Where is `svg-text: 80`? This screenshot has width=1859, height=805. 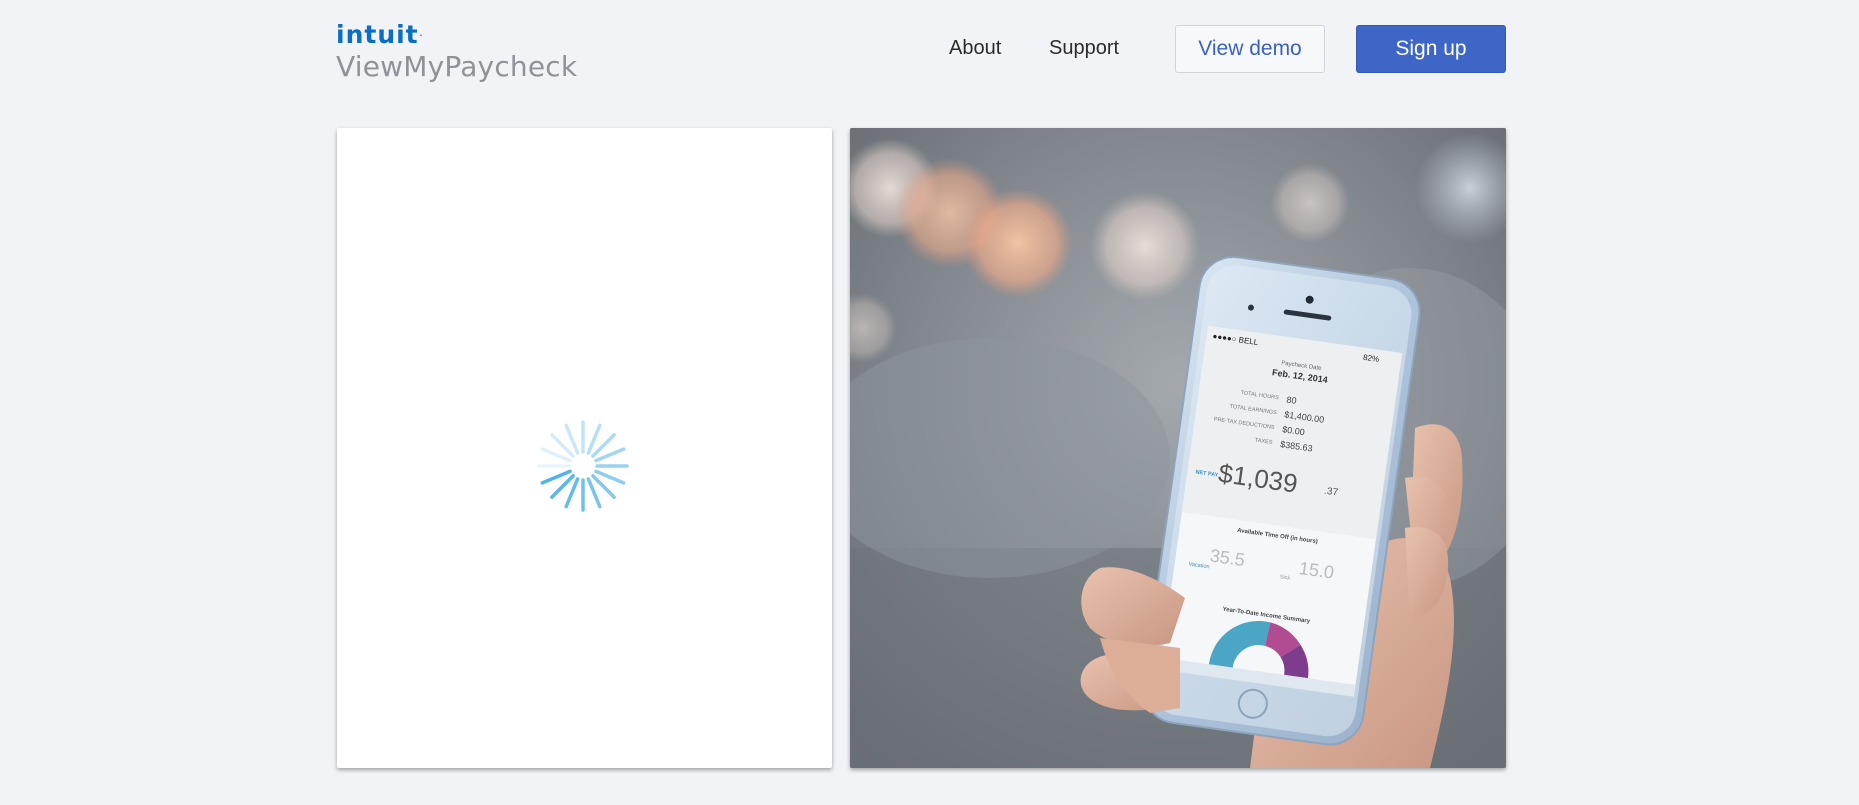 svg-text: 80 is located at coordinates (1291, 400).